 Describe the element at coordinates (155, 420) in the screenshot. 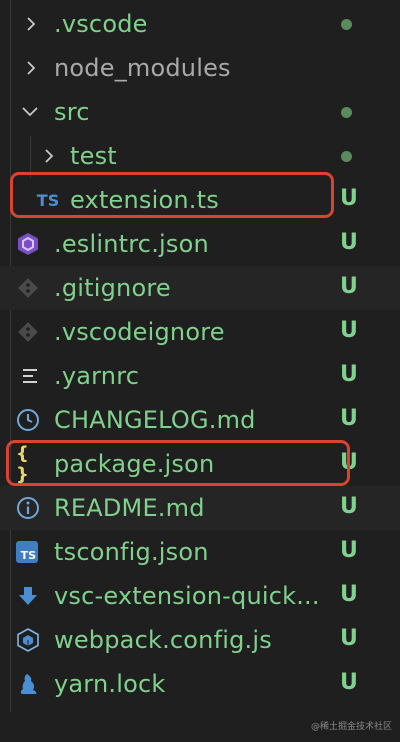

I see `tree-item-label: CHANGELOG.md` at that location.